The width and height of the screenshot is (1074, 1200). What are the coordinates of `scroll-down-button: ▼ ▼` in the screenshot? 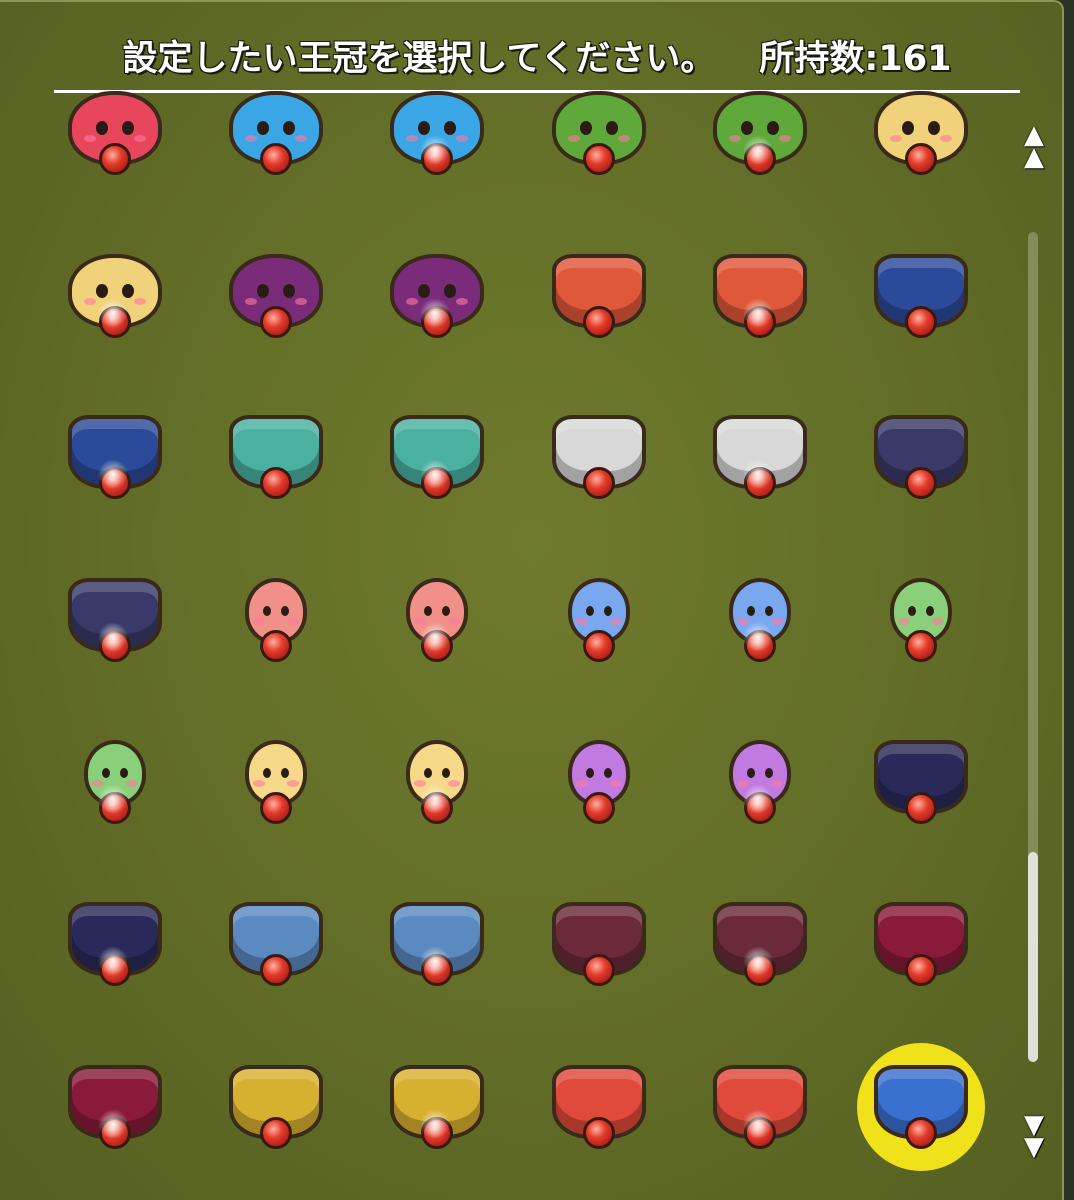 It's located at (1034, 1136).